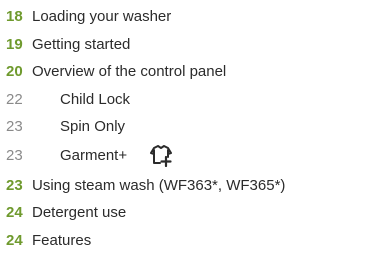  I want to click on toc-entry-title: Getting started, so click(81, 44).